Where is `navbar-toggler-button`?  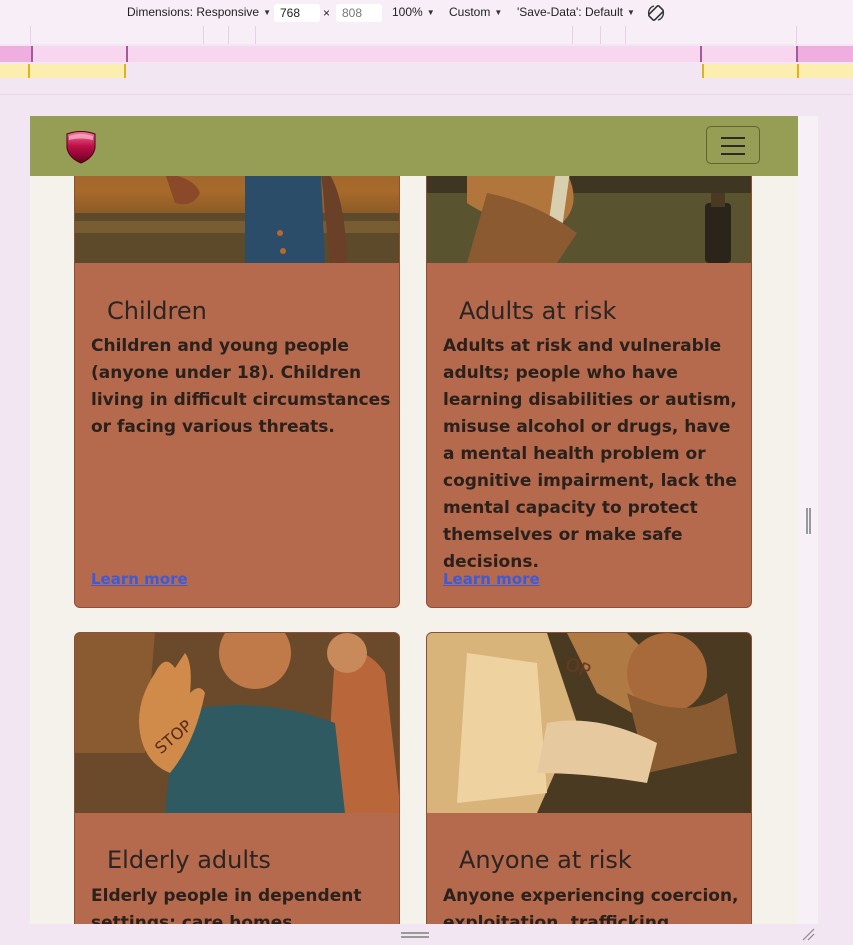
navbar-toggler-button is located at coordinates (733, 145).